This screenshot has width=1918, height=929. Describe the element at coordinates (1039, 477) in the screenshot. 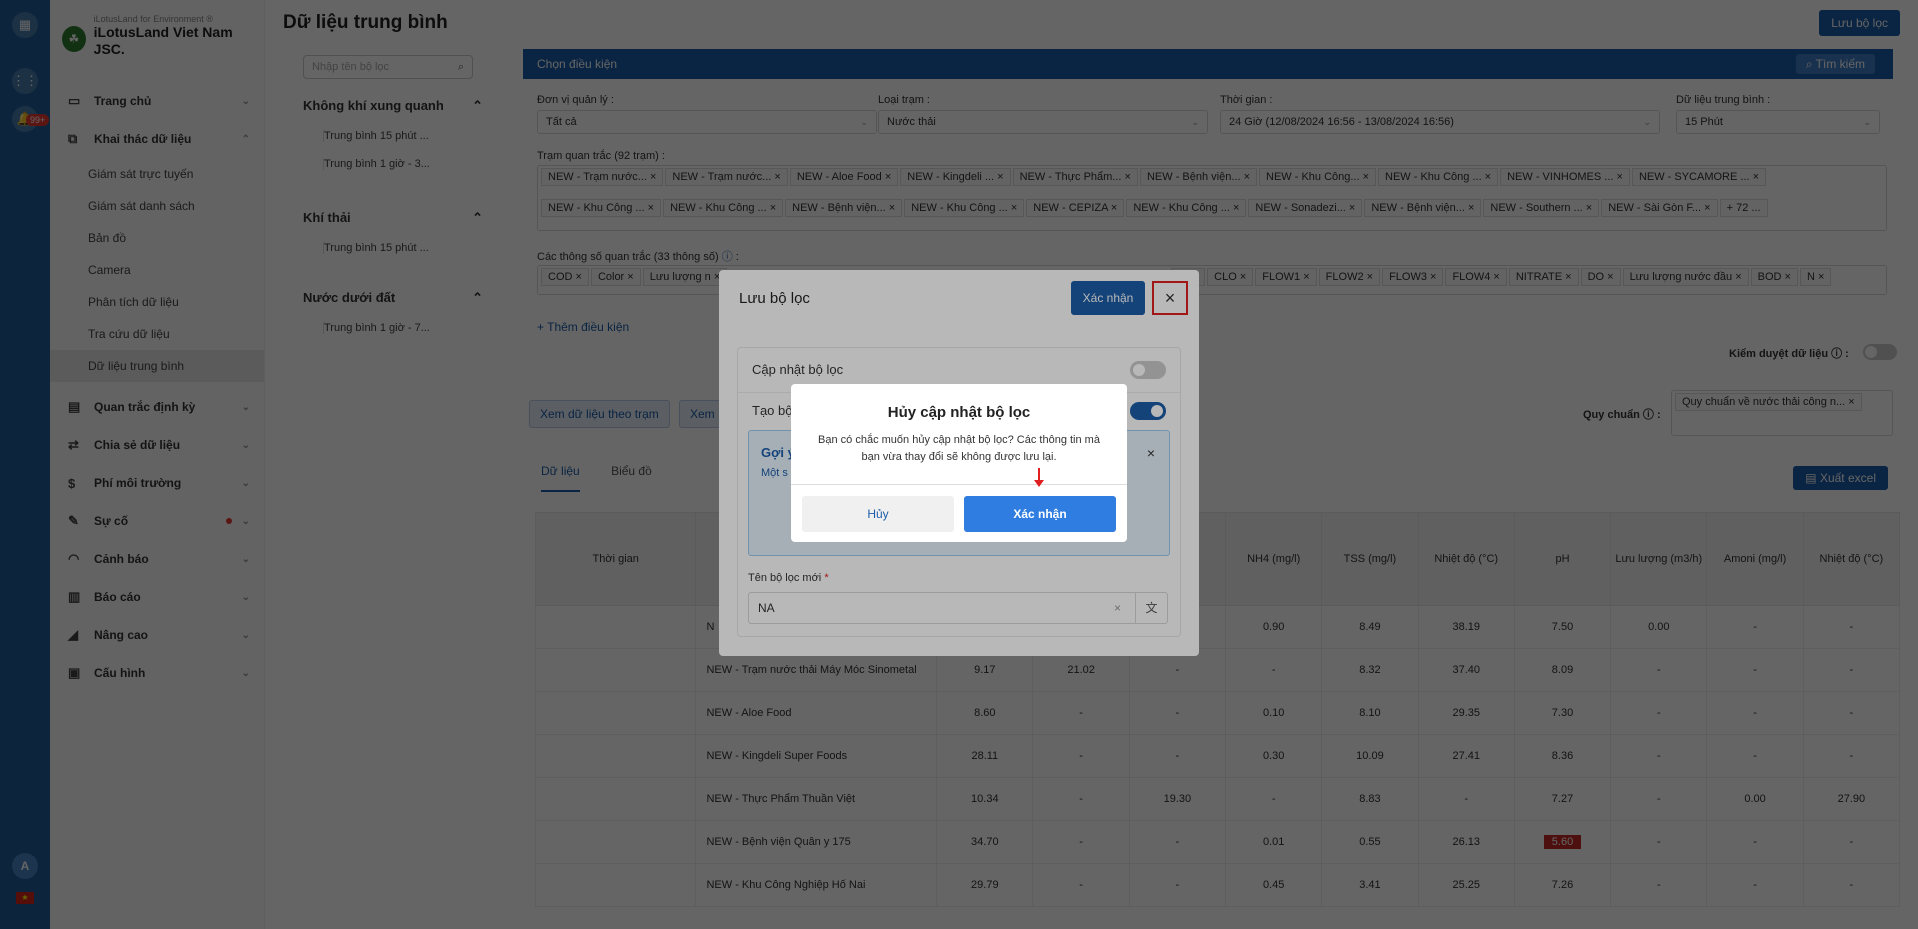

I see `annotation-arrow` at that location.